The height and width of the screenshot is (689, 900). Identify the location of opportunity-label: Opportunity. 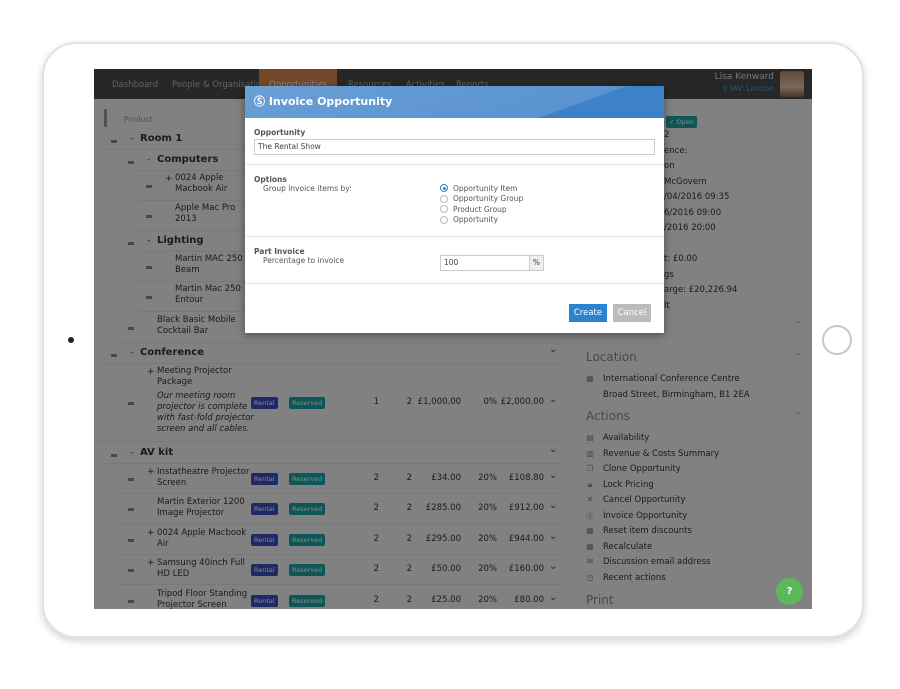
(280, 132).